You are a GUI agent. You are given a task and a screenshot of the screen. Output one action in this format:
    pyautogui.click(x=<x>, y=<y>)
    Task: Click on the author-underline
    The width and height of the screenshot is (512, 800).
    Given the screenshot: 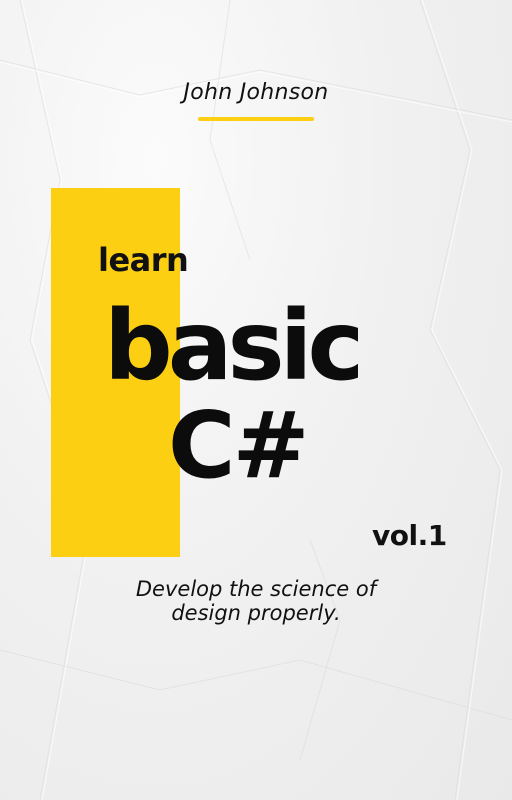 What is the action you would take?
    pyautogui.click(x=256, y=119)
    